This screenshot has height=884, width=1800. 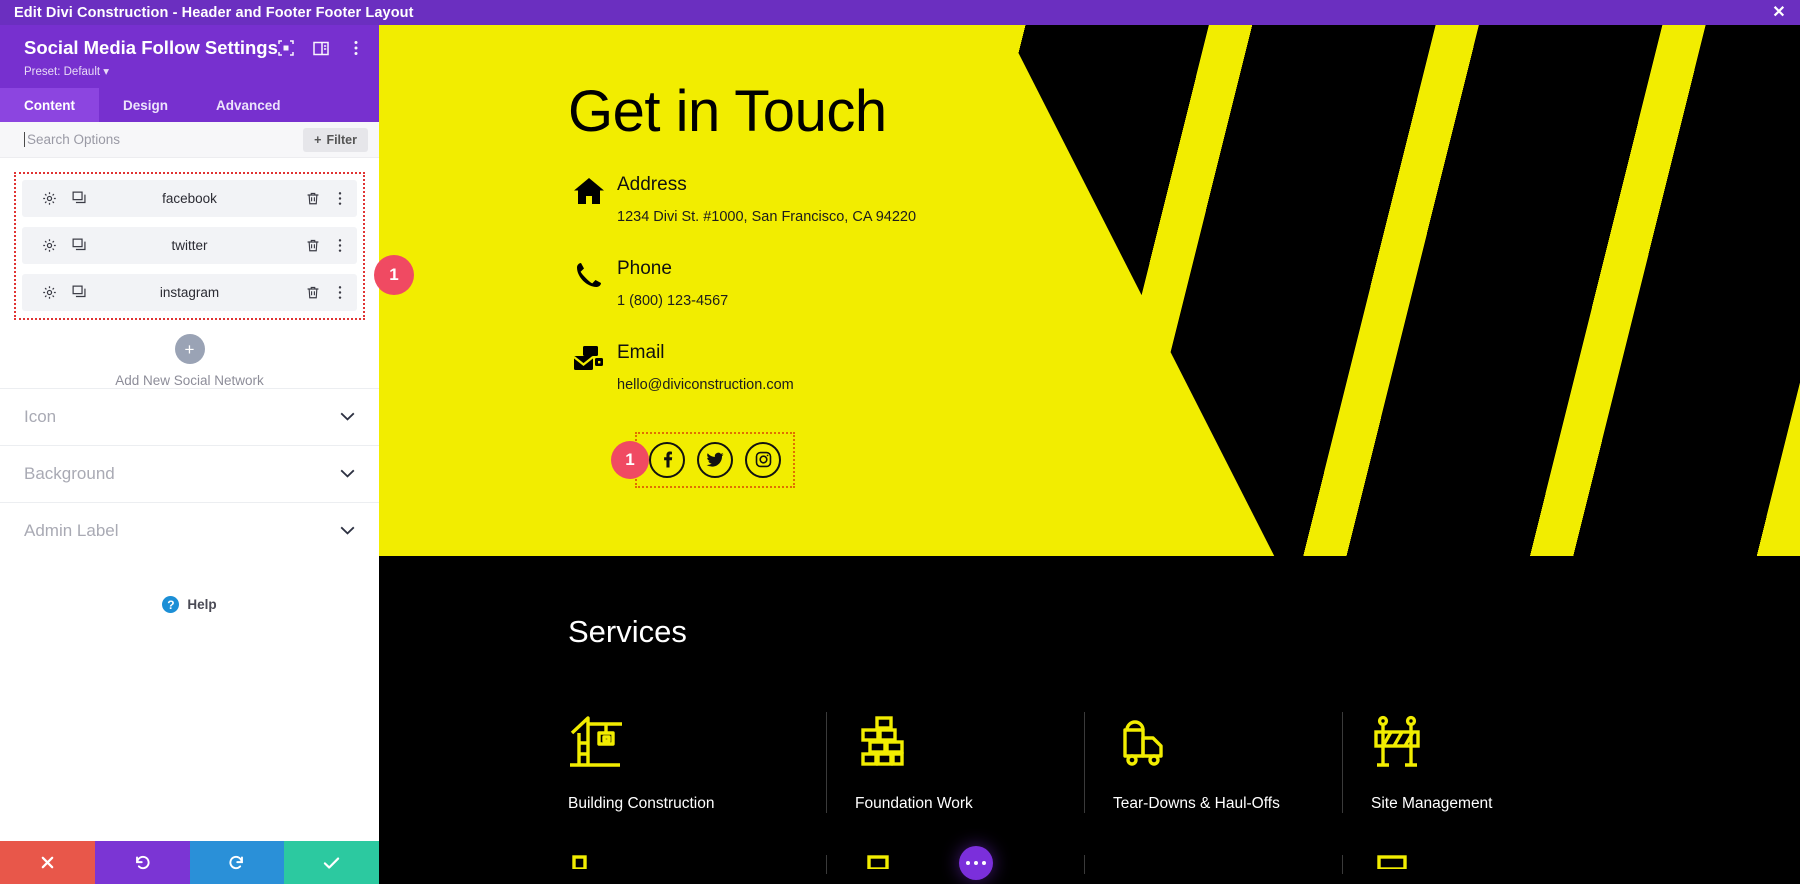 What do you see at coordinates (652, 184) in the screenshot?
I see `contact-title: Address` at bounding box center [652, 184].